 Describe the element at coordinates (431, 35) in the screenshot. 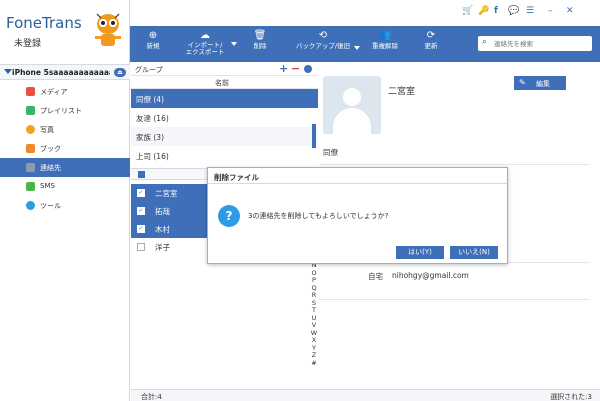

I see `refresh-icon: ⟳` at that location.